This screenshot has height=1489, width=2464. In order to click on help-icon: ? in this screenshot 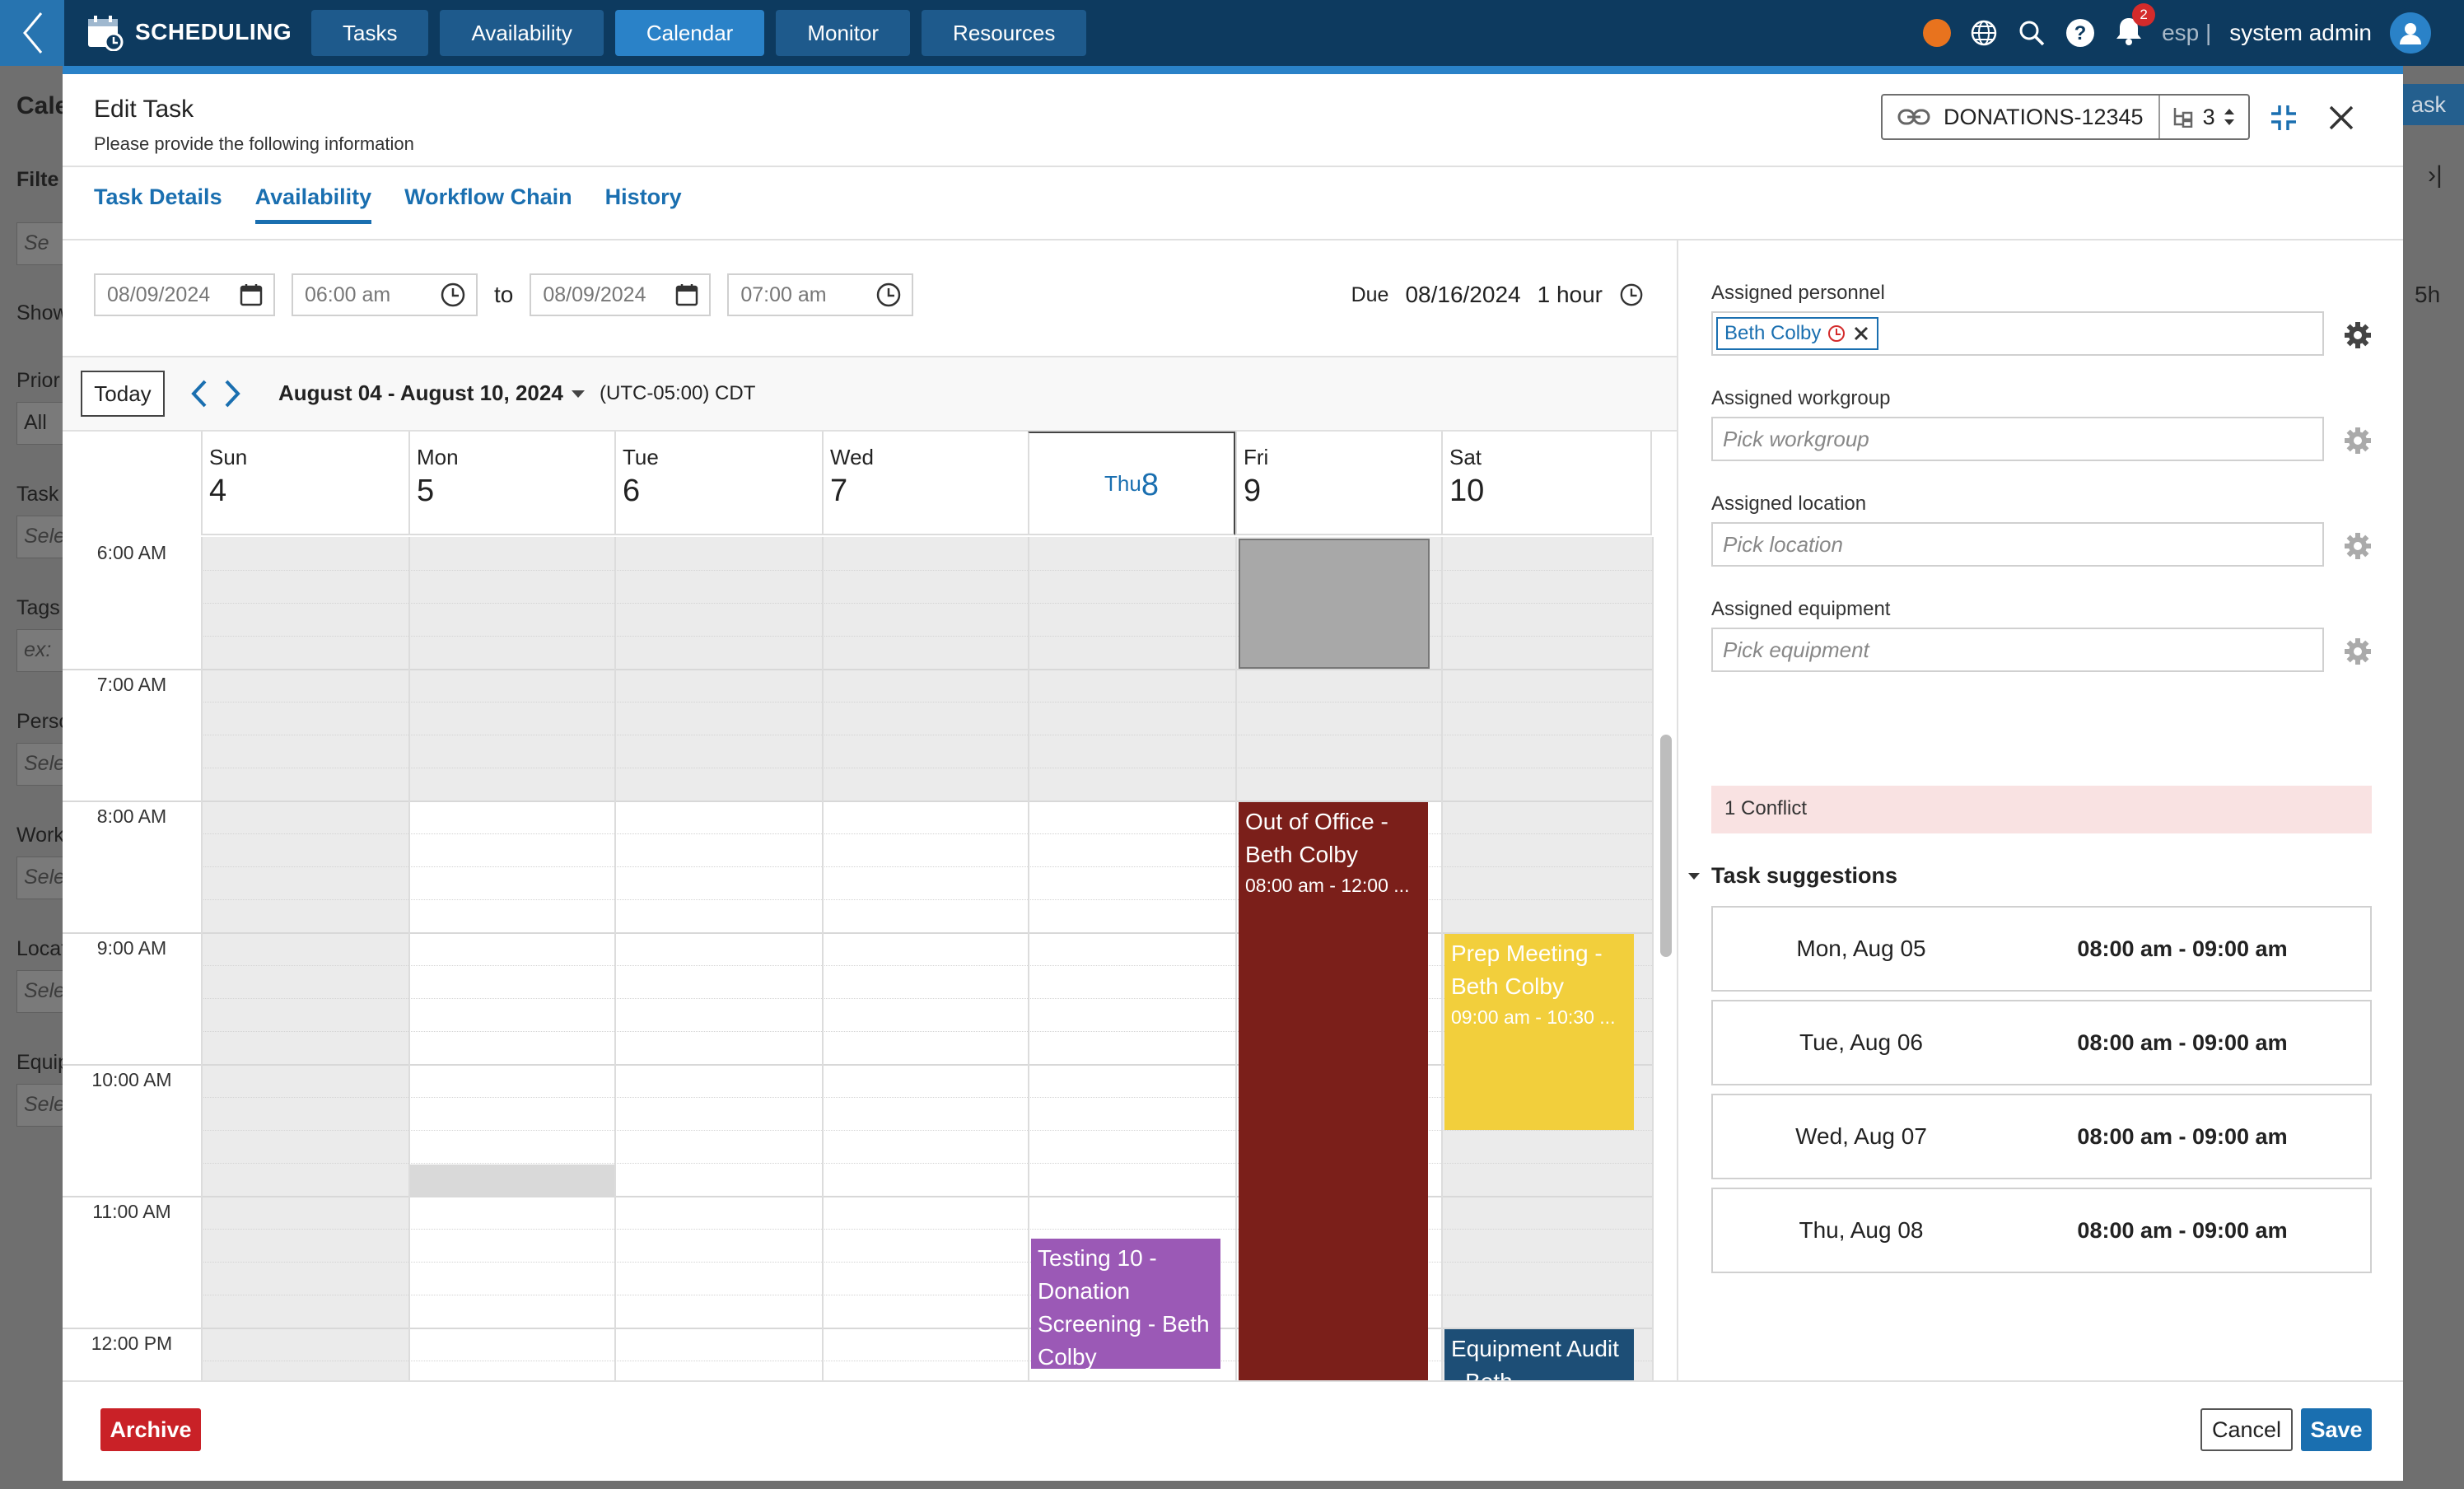, I will do `click(2080, 33)`.